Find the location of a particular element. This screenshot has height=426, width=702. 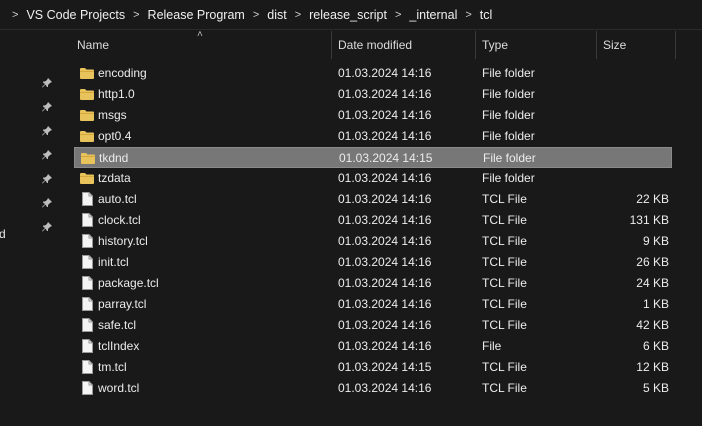

file-size: 12 KB is located at coordinates (652, 367).